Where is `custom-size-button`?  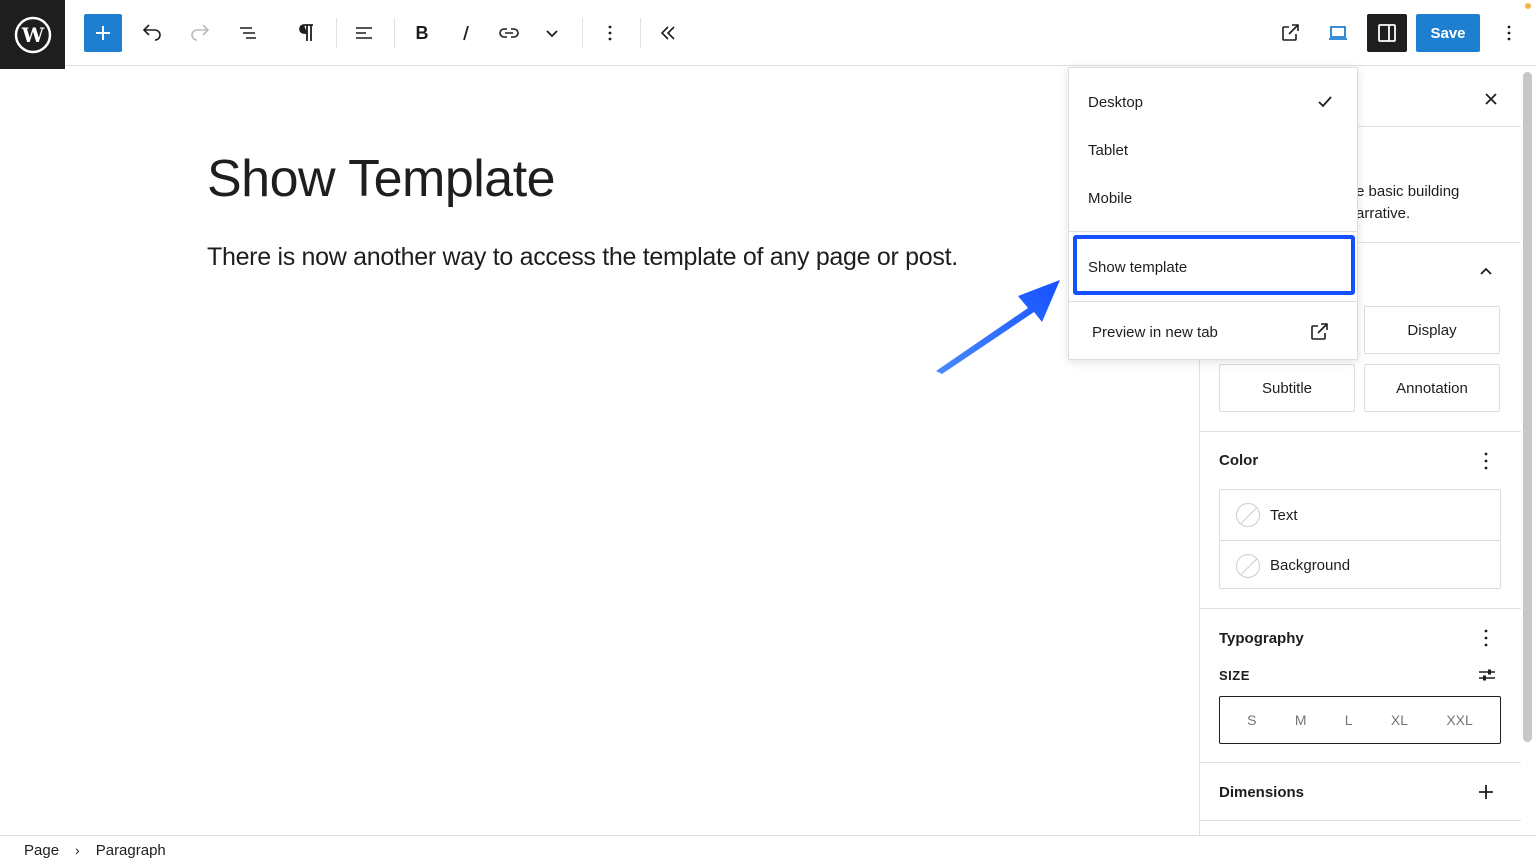
custom-size-button is located at coordinates (1487, 675).